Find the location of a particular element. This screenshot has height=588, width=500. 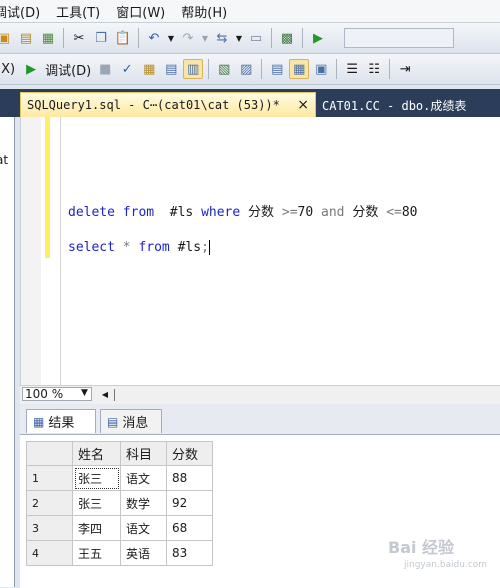

sql-editor-toolbar: (X) ▶ 调试(D) ■ ✓ ▦ ▤ ▥ ▧ ▨ ▤ ▦ ▣ ☰ ☷ ⇥ is located at coordinates (250, 69).